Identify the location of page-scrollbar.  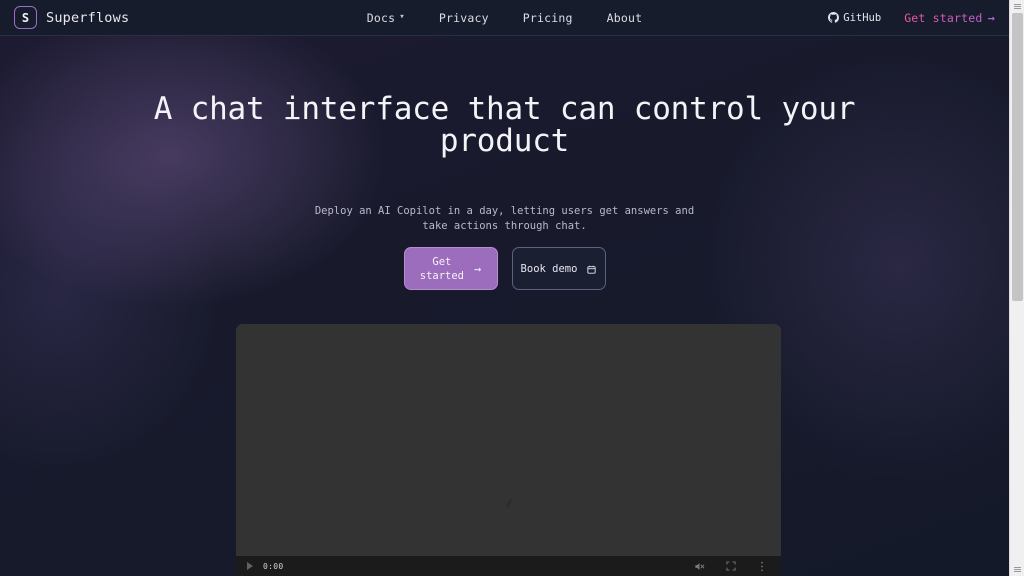
(1016, 288).